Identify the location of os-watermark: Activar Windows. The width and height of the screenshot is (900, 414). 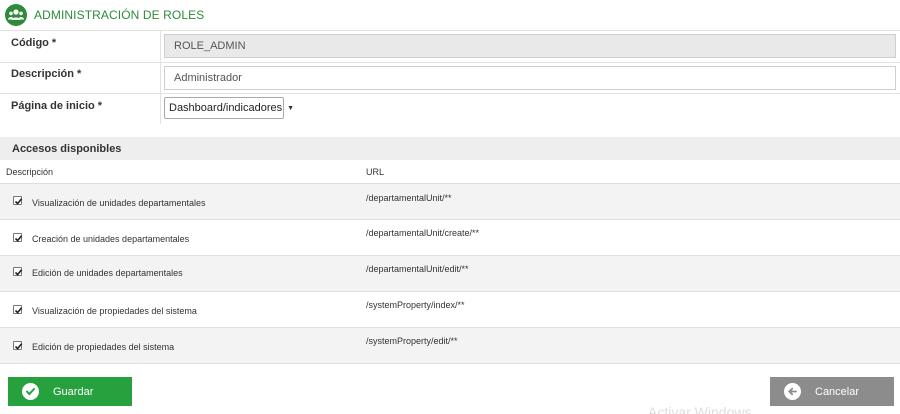
(700, 409).